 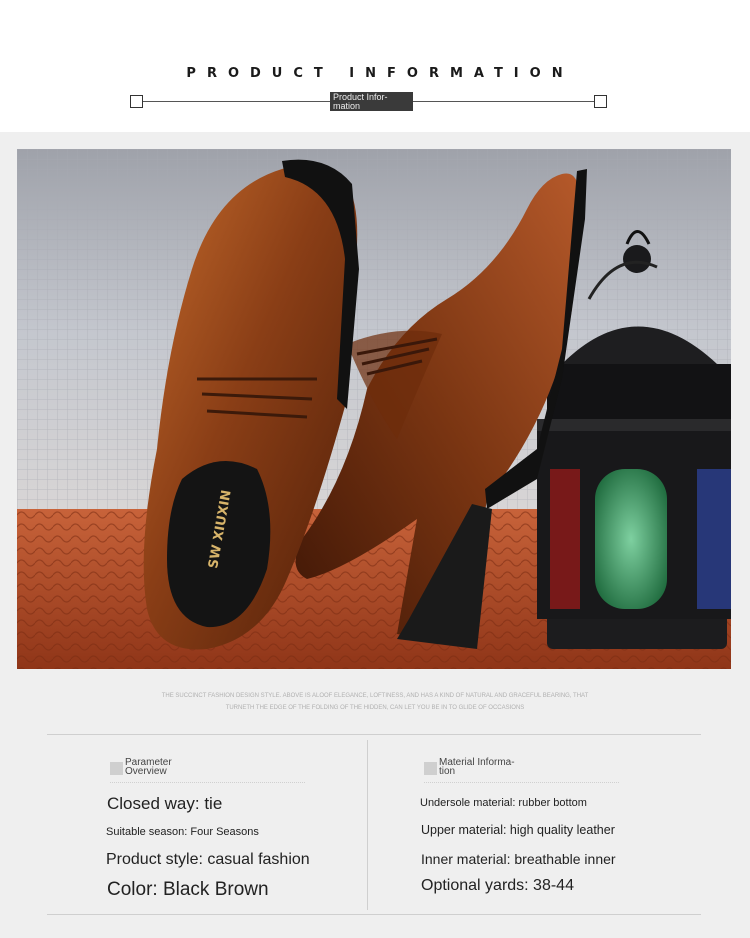 What do you see at coordinates (497, 885) in the screenshot?
I see `spec-yards: Optional yards: 38-44` at bounding box center [497, 885].